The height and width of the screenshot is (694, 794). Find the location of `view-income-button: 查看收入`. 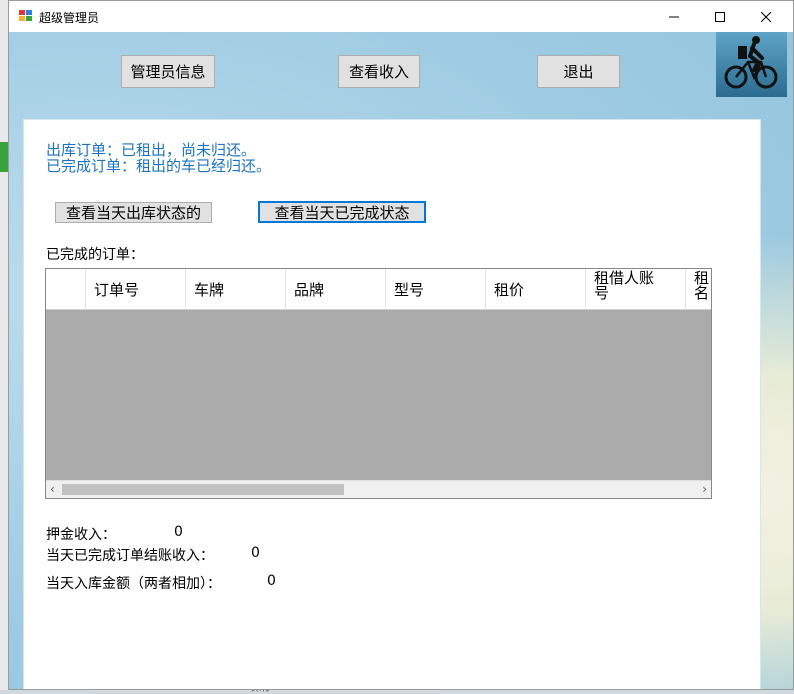

view-income-button: 查看收入 is located at coordinates (379, 71).